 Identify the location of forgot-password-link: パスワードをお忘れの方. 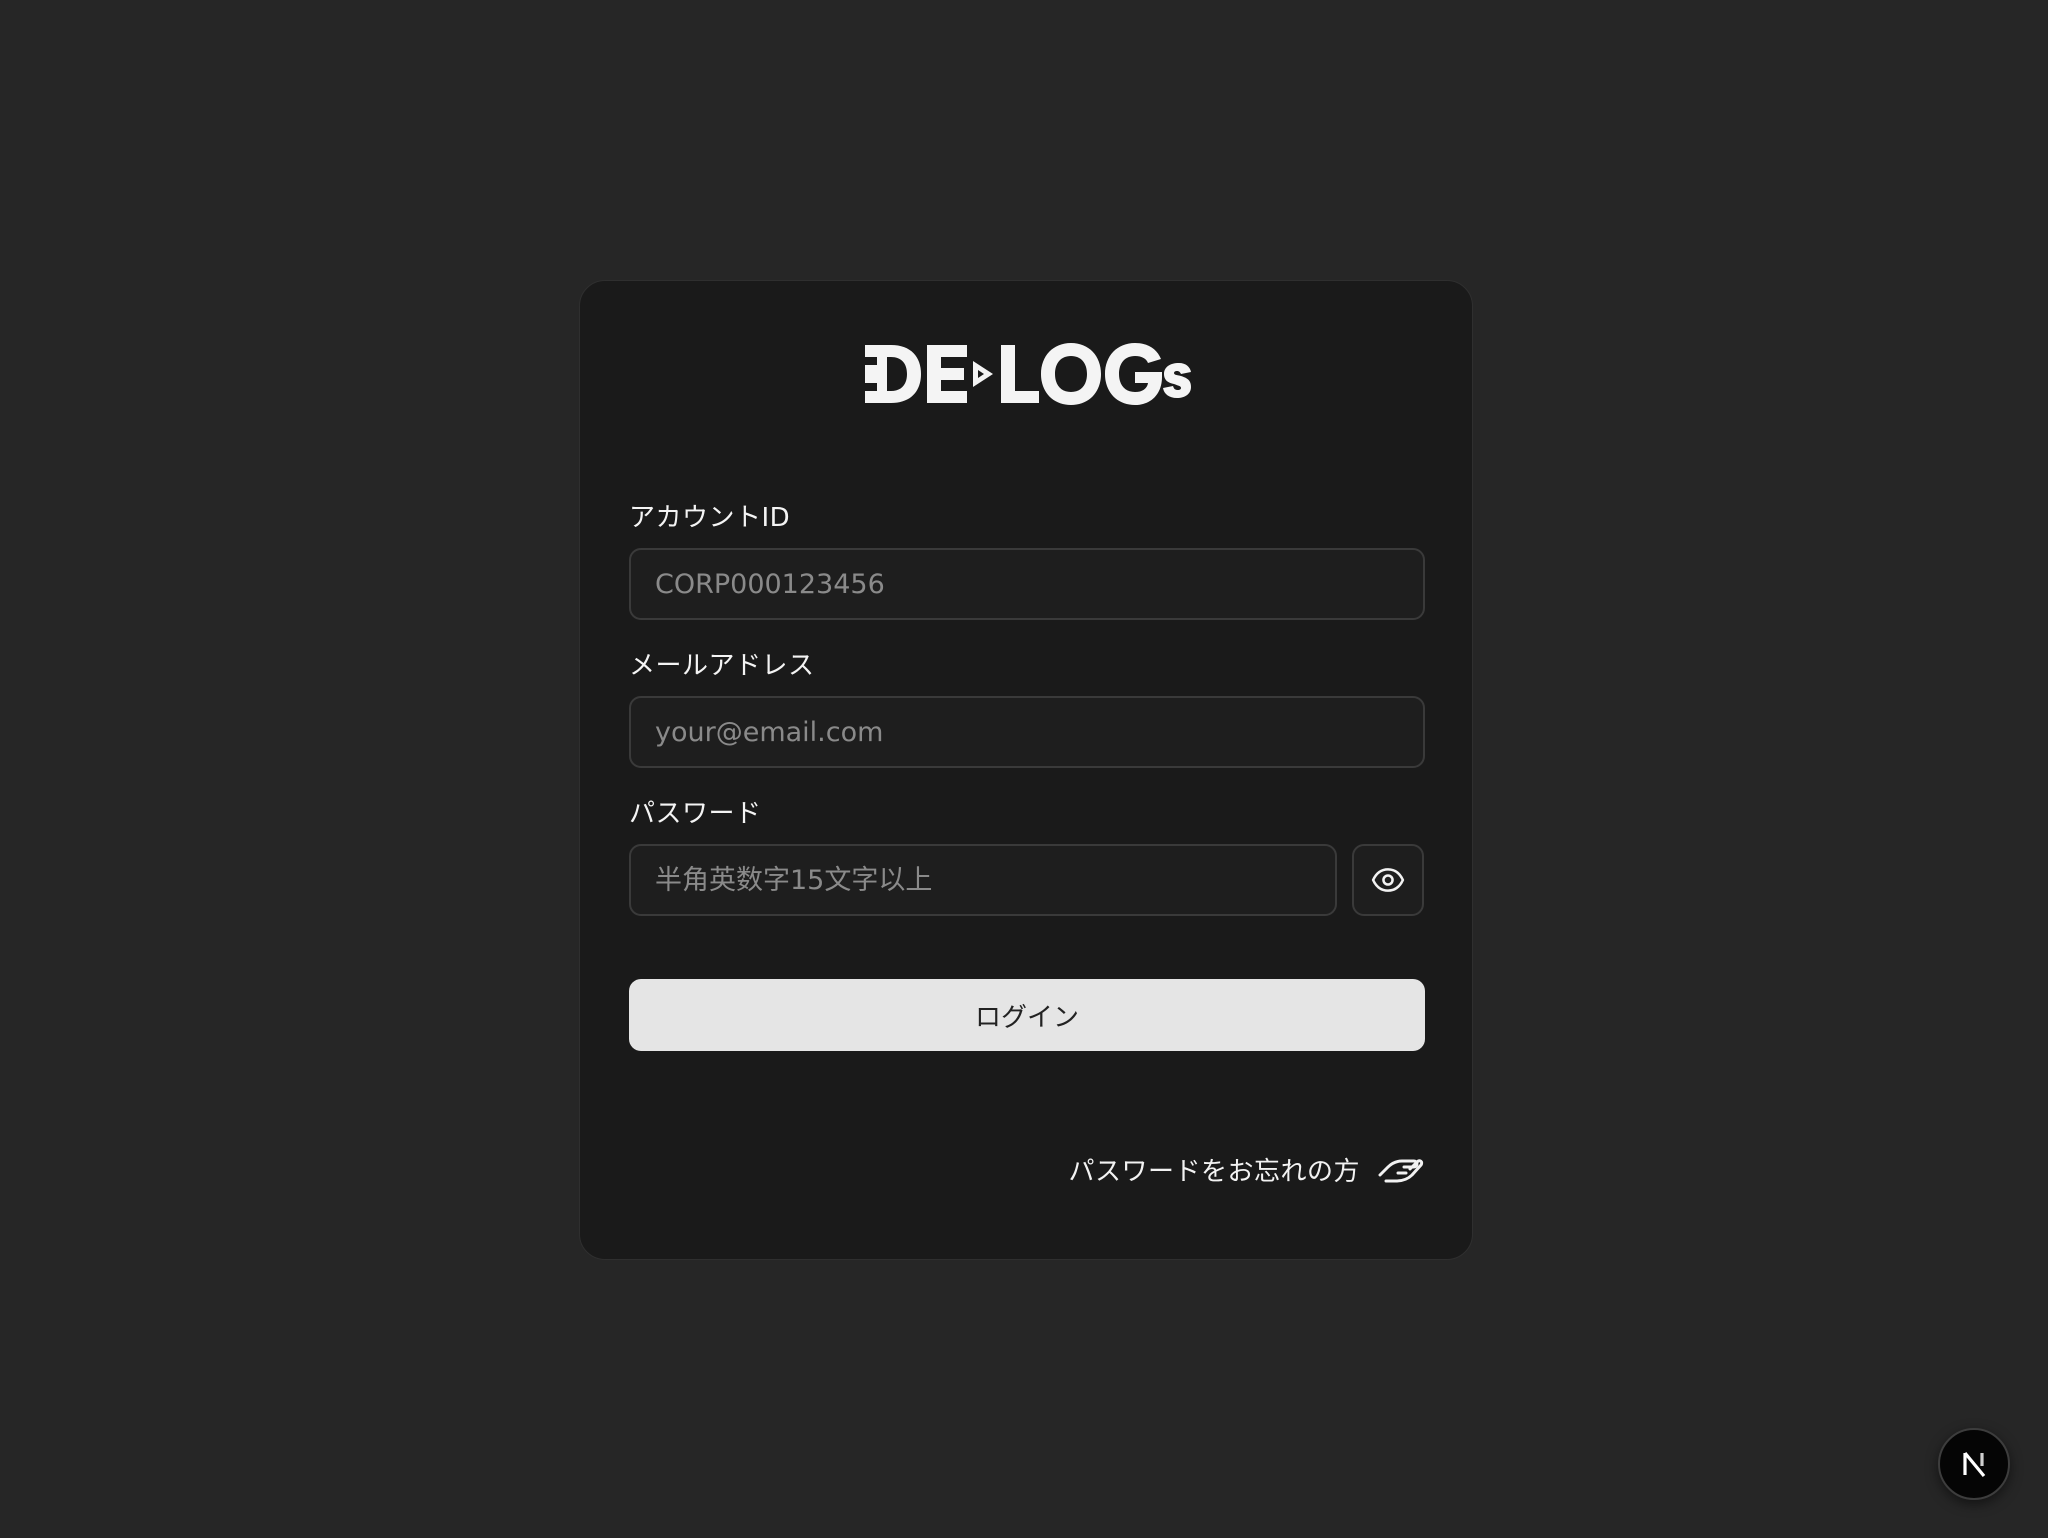
(1246, 1169).